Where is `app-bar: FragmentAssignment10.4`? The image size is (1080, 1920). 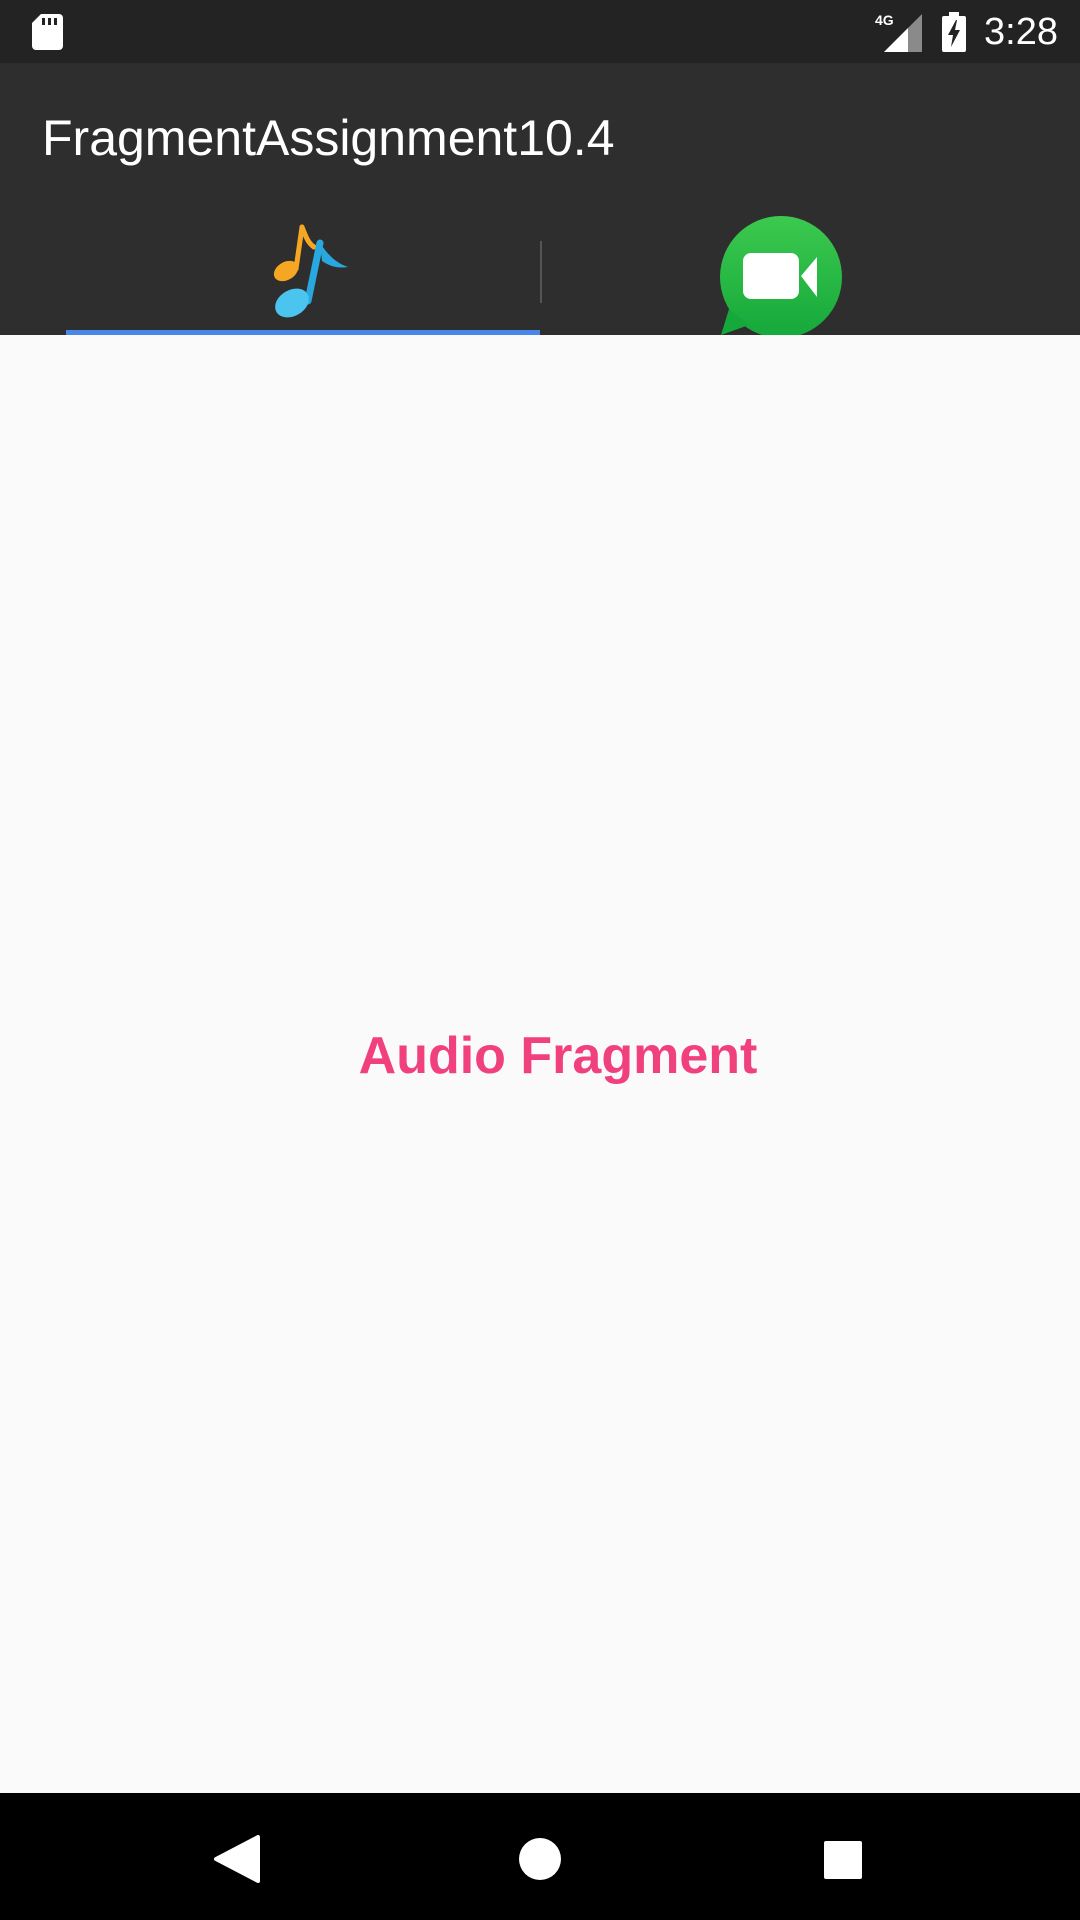 app-bar: FragmentAssignment10.4 is located at coordinates (540, 199).